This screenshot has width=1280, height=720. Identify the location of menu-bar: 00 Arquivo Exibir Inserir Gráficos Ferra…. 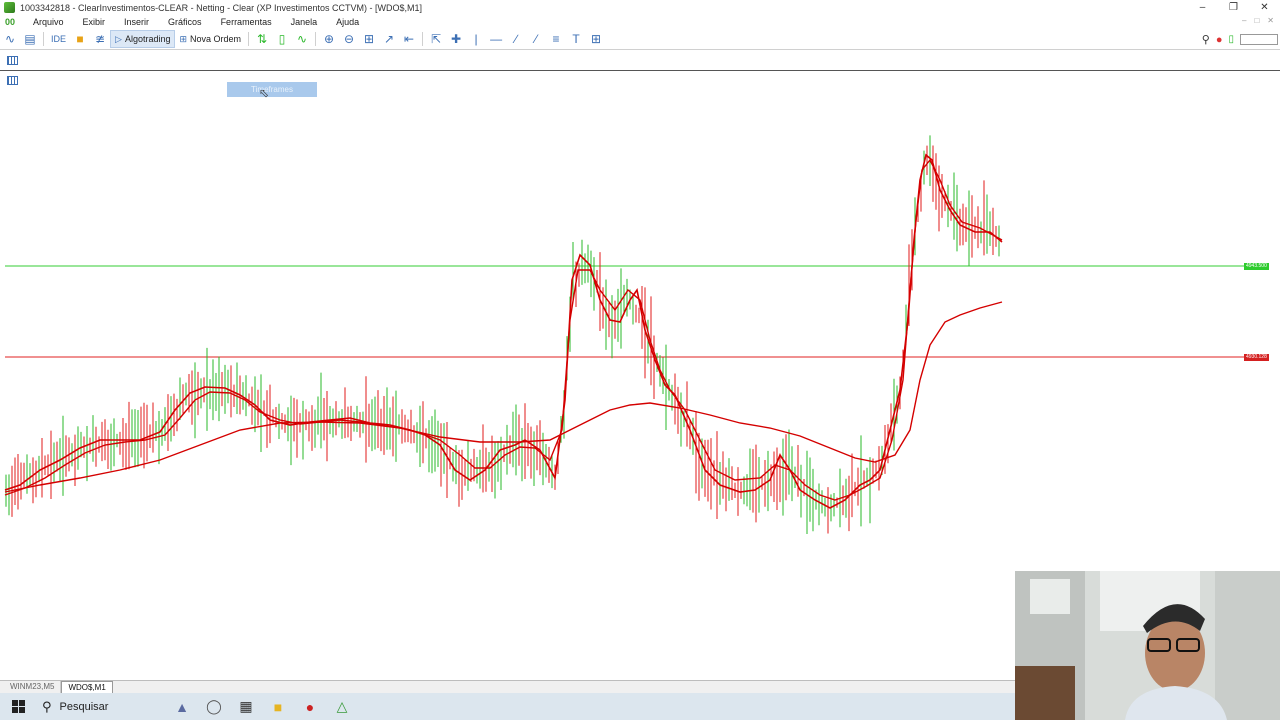
(640, 22).